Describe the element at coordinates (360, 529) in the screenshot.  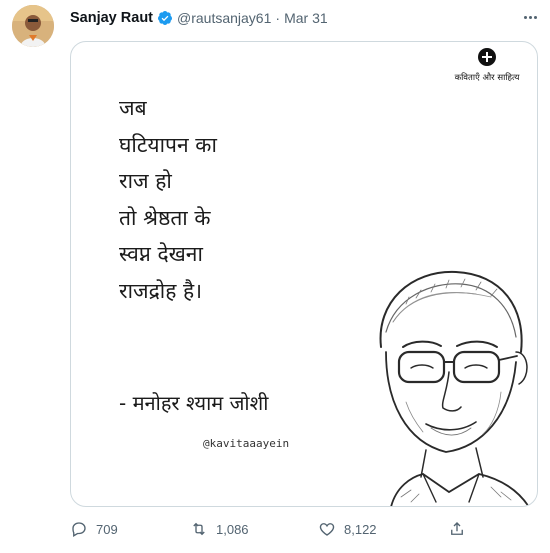
I see `like-count: 8,122` at that location.